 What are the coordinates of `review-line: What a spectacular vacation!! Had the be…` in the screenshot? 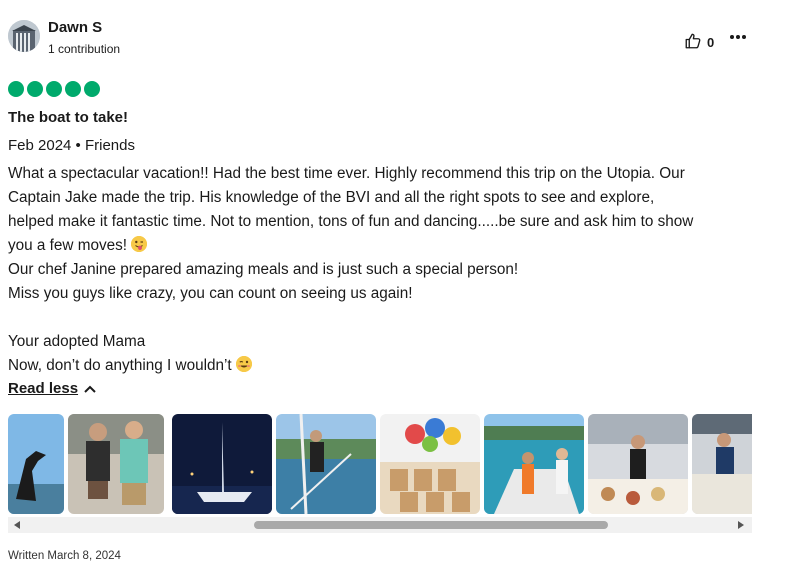 It's located at (346, 173).